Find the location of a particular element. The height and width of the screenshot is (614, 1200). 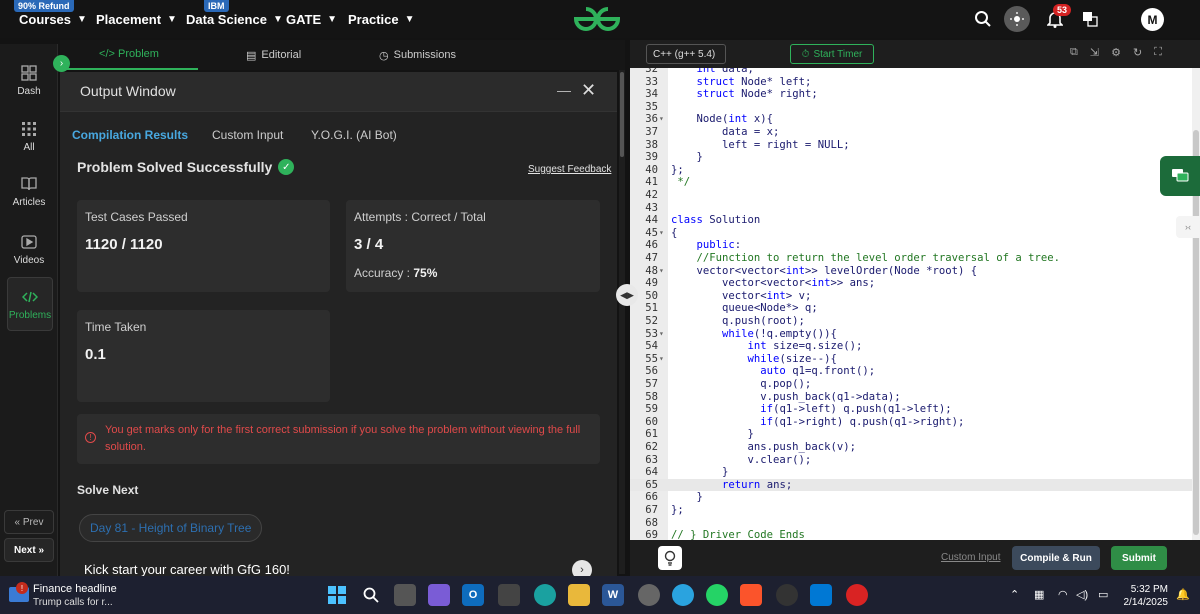

code-line: 51 queue<Node*> q; is located at coordinates (911, 308).